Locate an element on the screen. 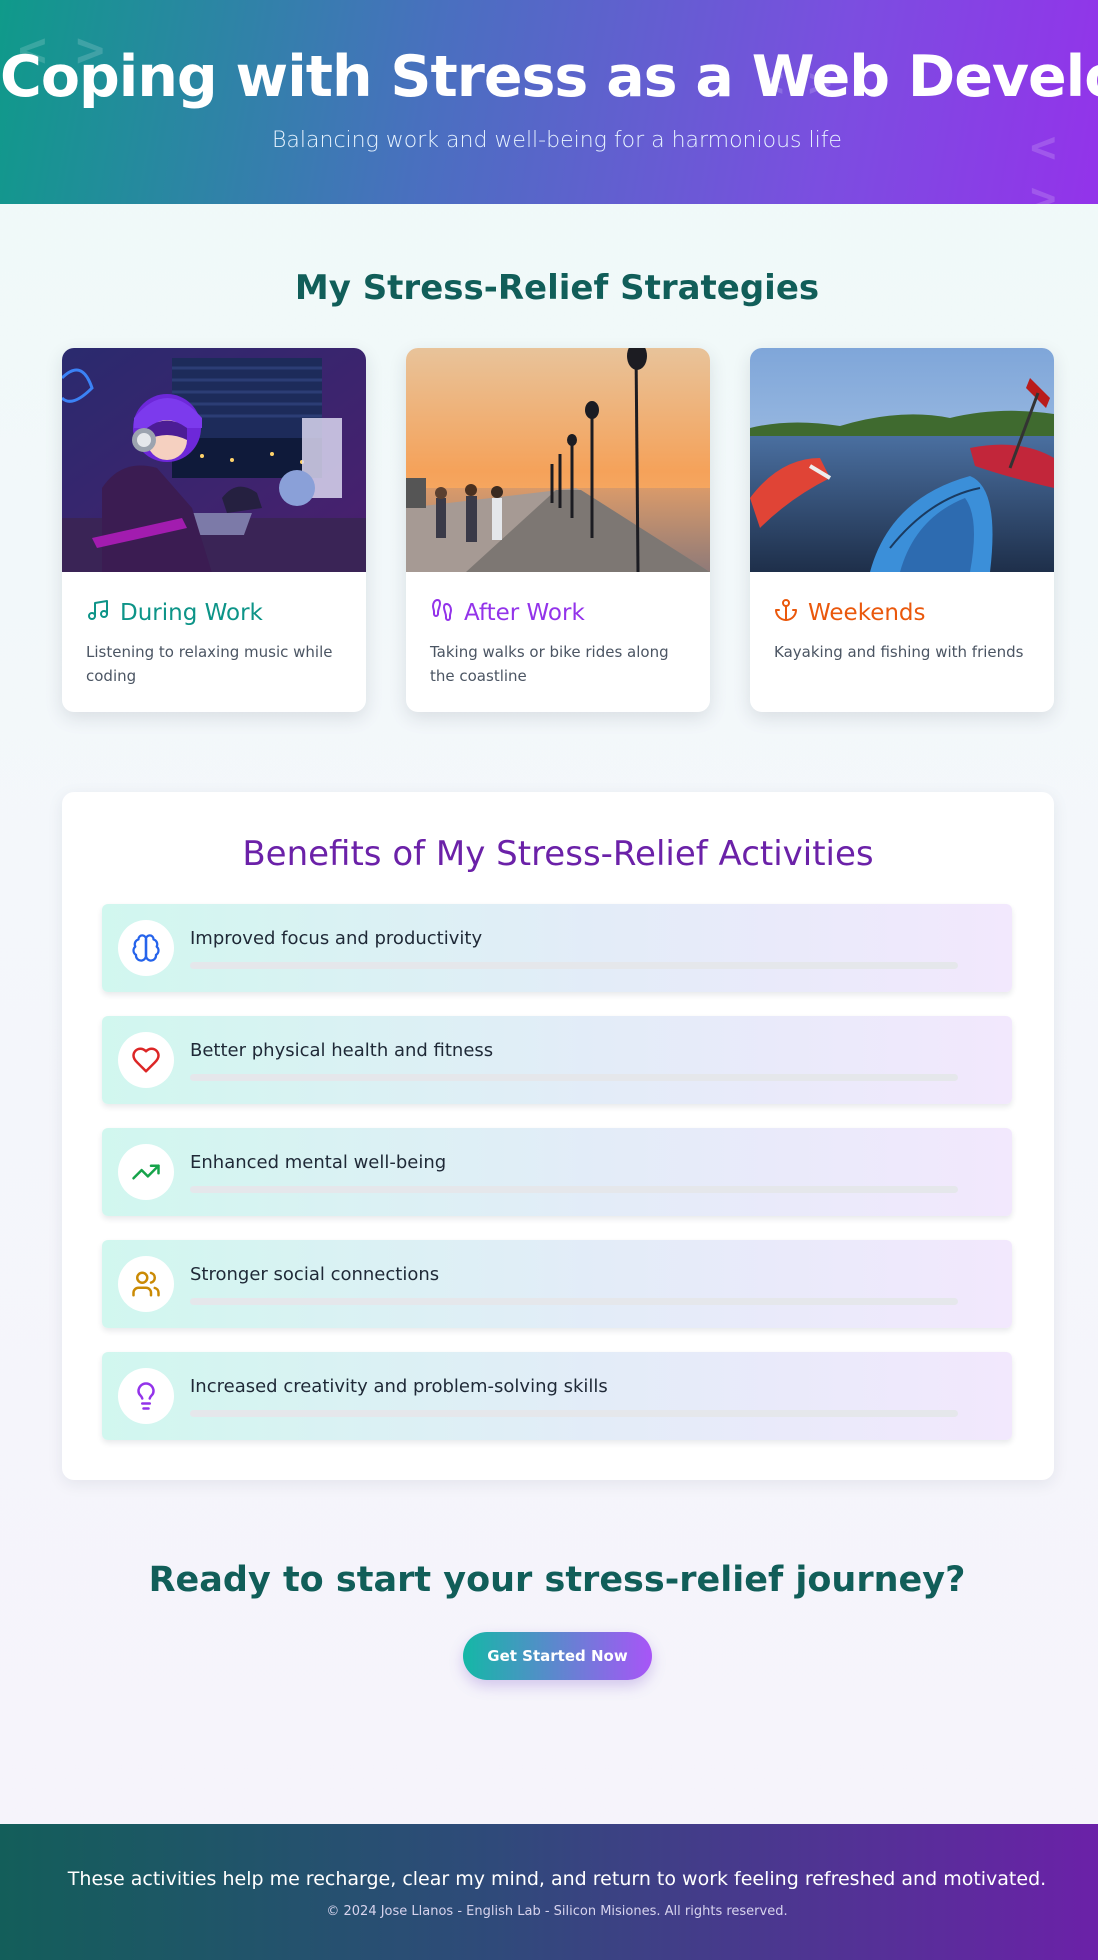 The image size is (1098, 1960). card-title: Weekends is located at coordinates (850, 613).